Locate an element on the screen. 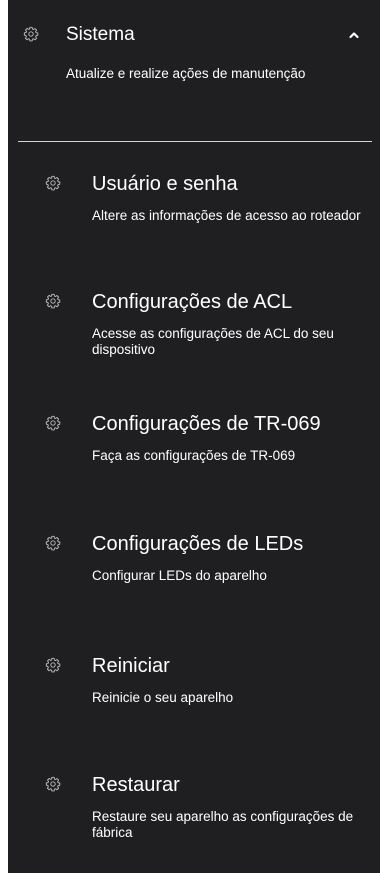 This screenshot has width=380, height=873. system-description: Atualize e realize ações de manutenção is located at coordinates (186, 73).